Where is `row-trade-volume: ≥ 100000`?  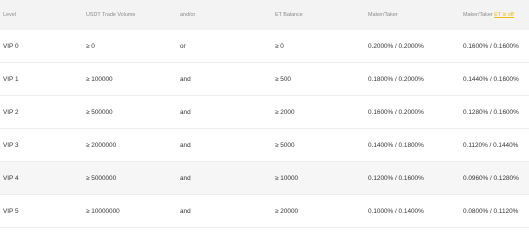
row-trade-volume: ≥ 100000 is located at coordinates (99, 79).